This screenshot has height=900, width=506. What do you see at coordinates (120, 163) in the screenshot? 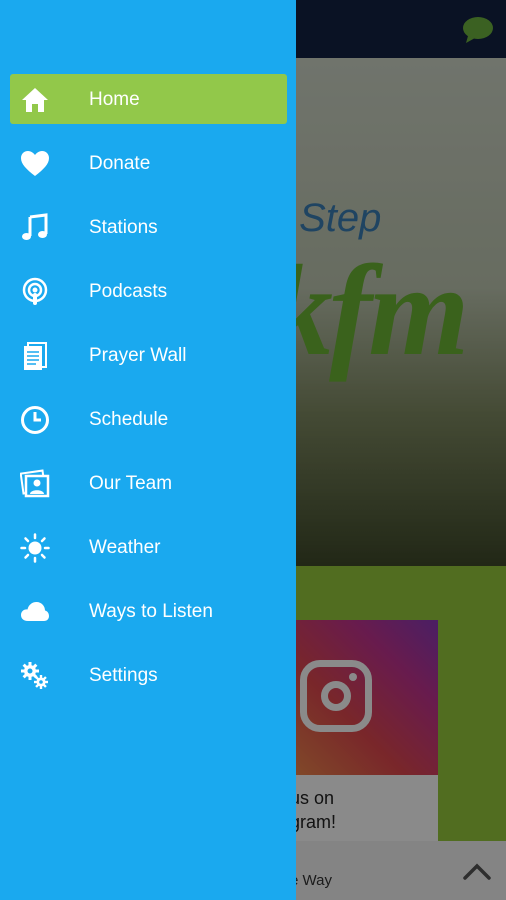
I see `menu-item-label: Donate` at bounding box center [120, 163].